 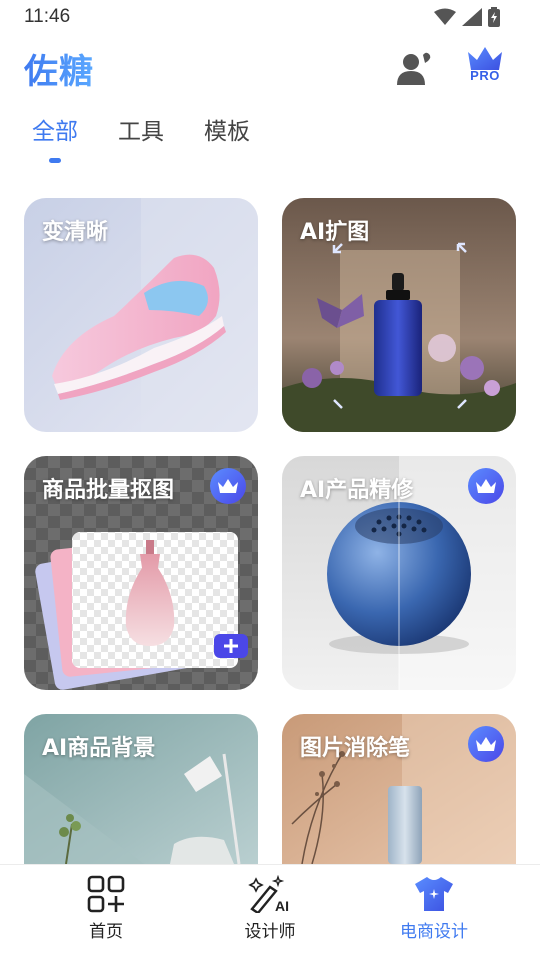 What do you see at coordinates (270, 915) in the screenshot?
I see `nav-designer: AI 设计师` at bounding box center [270, 915].